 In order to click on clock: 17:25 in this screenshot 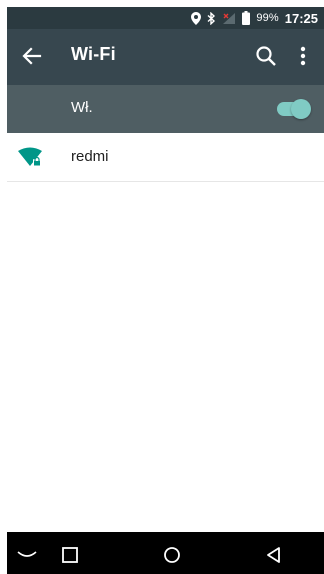, I will do `click(301, 18)`.